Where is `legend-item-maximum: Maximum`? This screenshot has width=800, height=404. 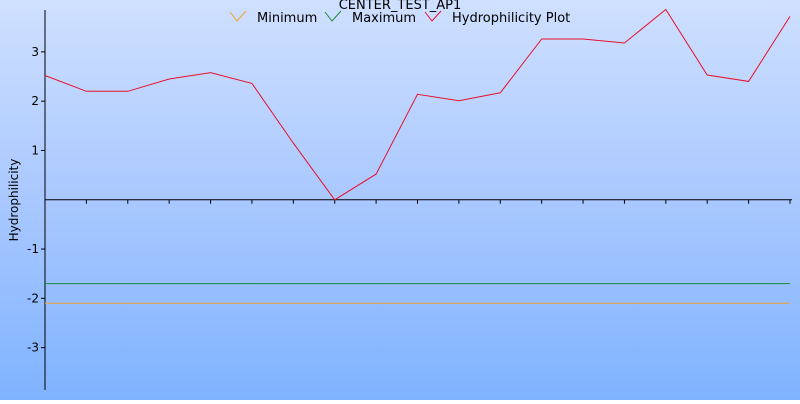
legend-item-maximum: Maximum is located at coordinates (370, 18).